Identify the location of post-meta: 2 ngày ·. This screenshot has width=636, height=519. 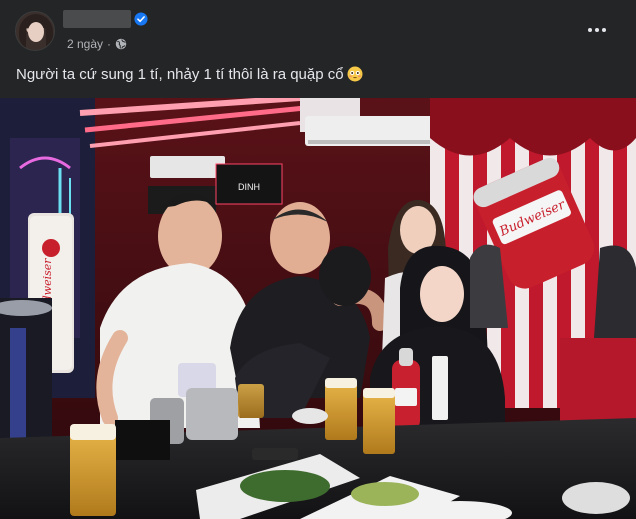
(97, 44).